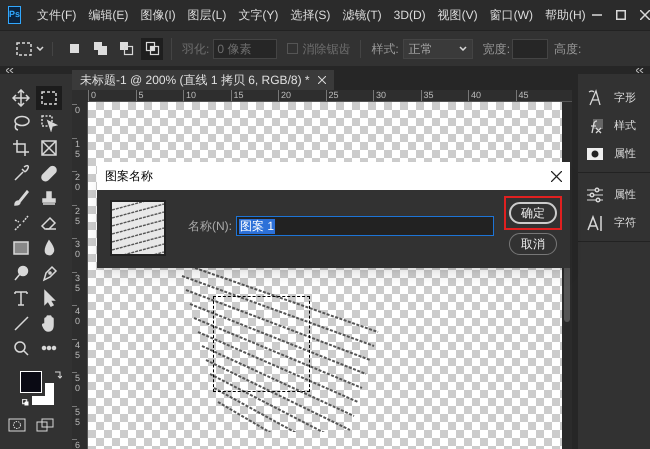 The image size is (650, 449). Describe the element at coordinates (258, 15) in the screenshot. I see `menu-item: 文字(Y)` at that location.